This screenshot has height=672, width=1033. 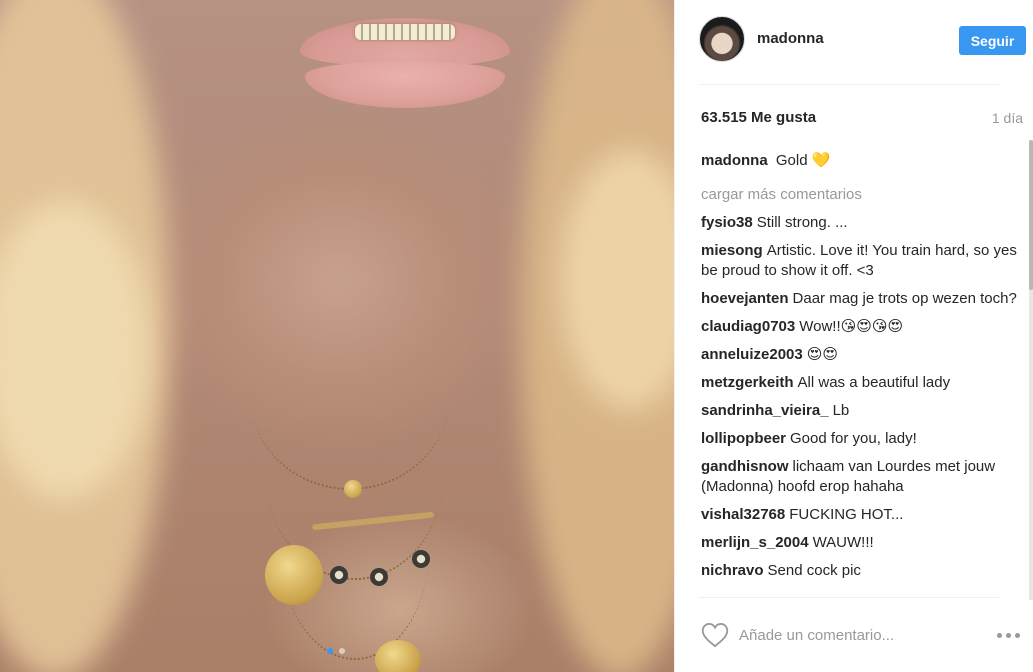 What do you see at coordinates (353, 489) in the screenshot?
I see `pendant-small` at bounding box center [353, 489].